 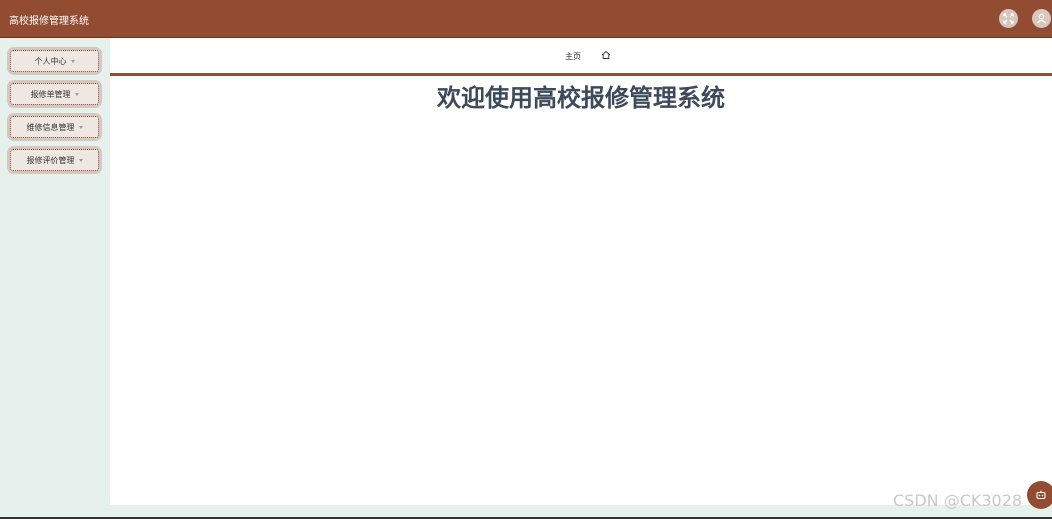 What do you see at coordinates (526, 19) in the screenshot?
I see `top-header-bar: 高校报修管理系统` at bounding box center [526, 19].